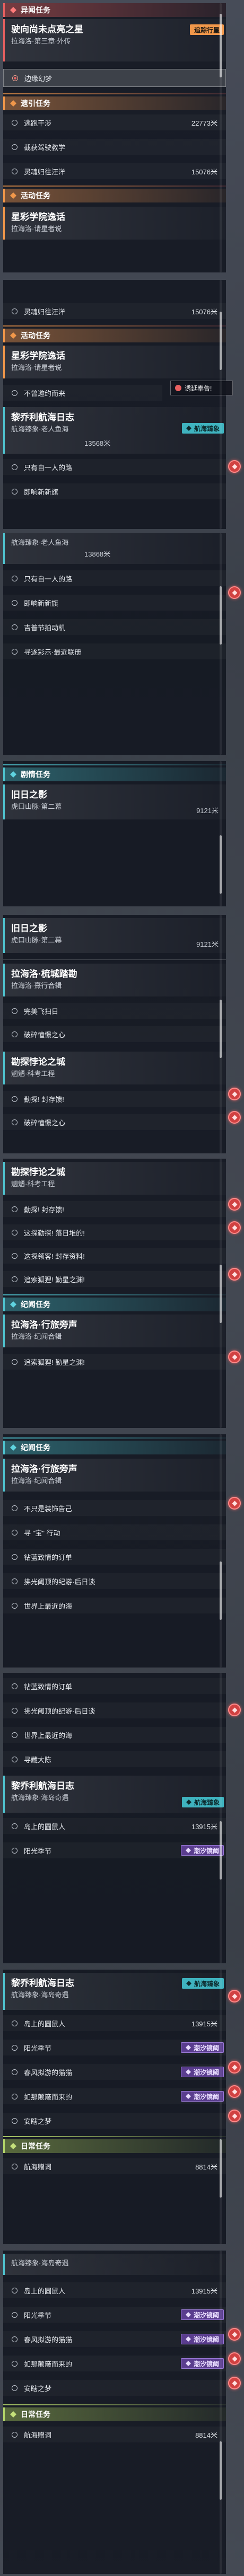 The height and width of the screenshot is (2576, 244). What do you see at coordinates (115, 1178) in the screenshot?
I see `quest-card: 勘探悖论之城 魍魉·科考工程` at bounding box center [115, 1178].